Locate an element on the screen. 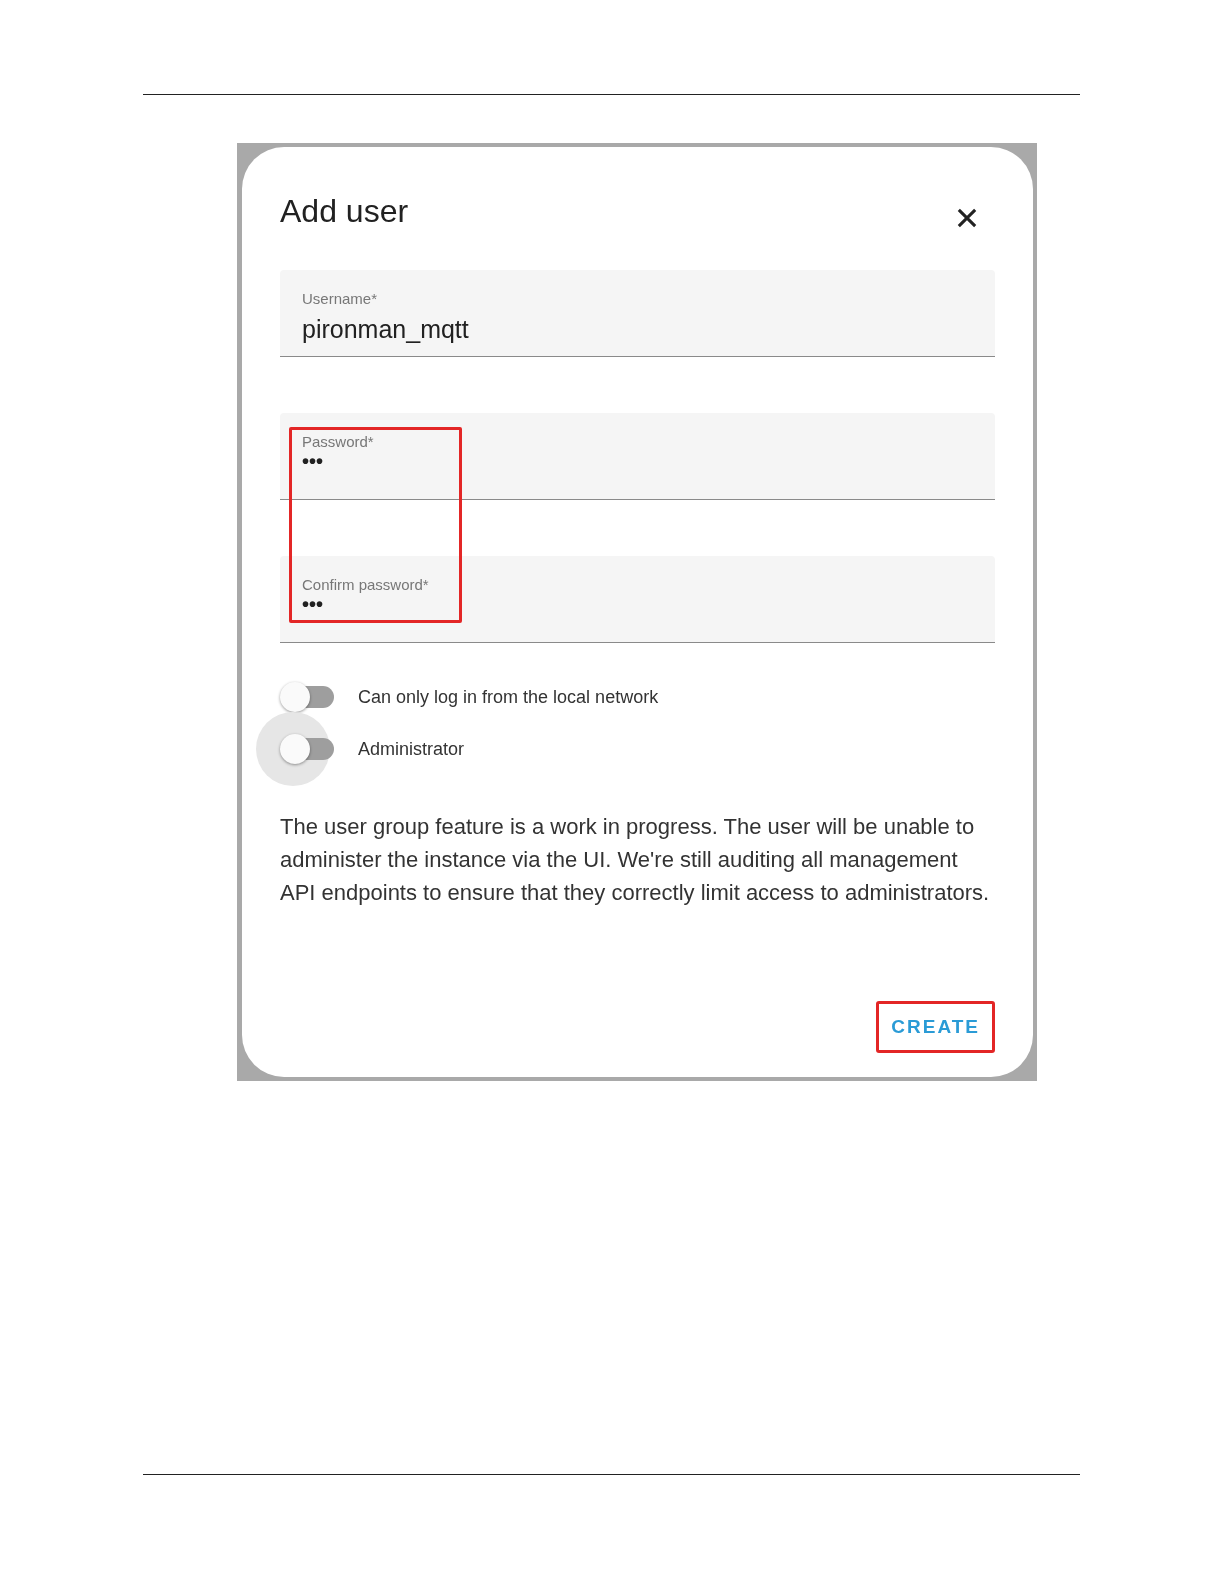  warning-text: The user group feature is a work in progress. The user will be unable to administer the instance via the UI. We're still auditing all management API endpoints to ensure that they correctly limit access to administrators. is located at coordinates (635, 860).